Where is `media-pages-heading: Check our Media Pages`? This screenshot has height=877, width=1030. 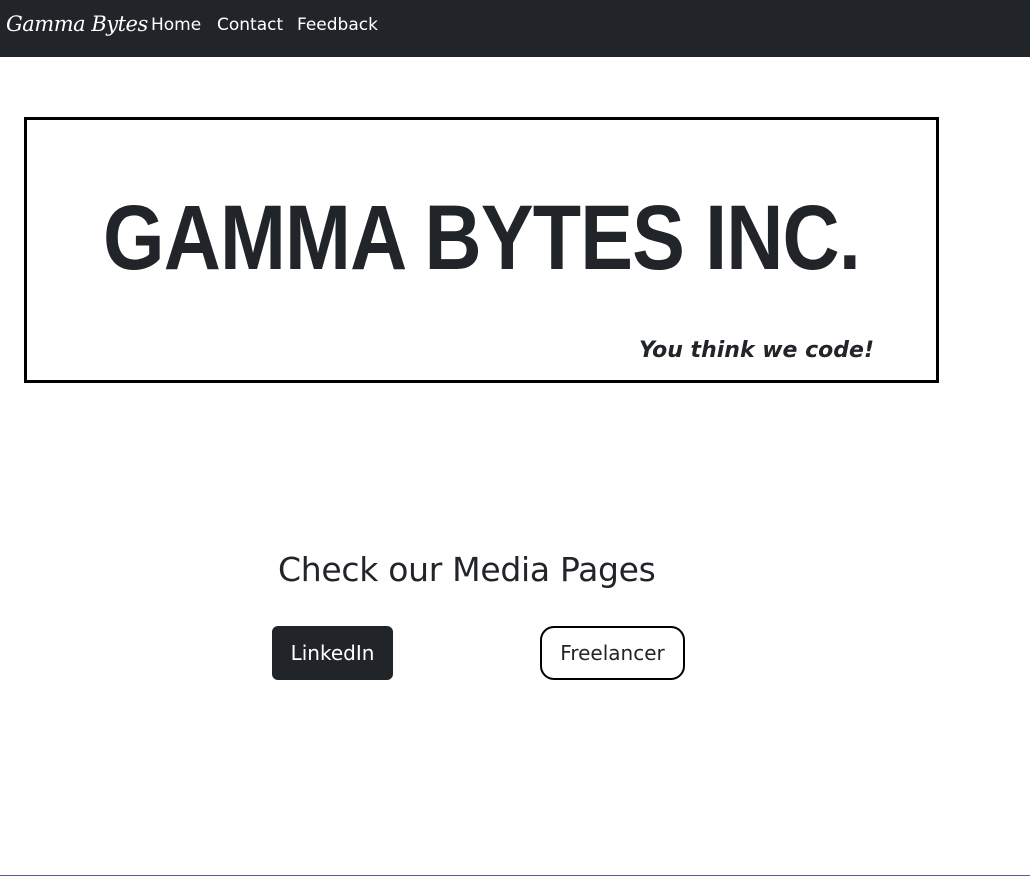 media-pages-heading: Check our Media Pages is located at coordinates (467, 569).